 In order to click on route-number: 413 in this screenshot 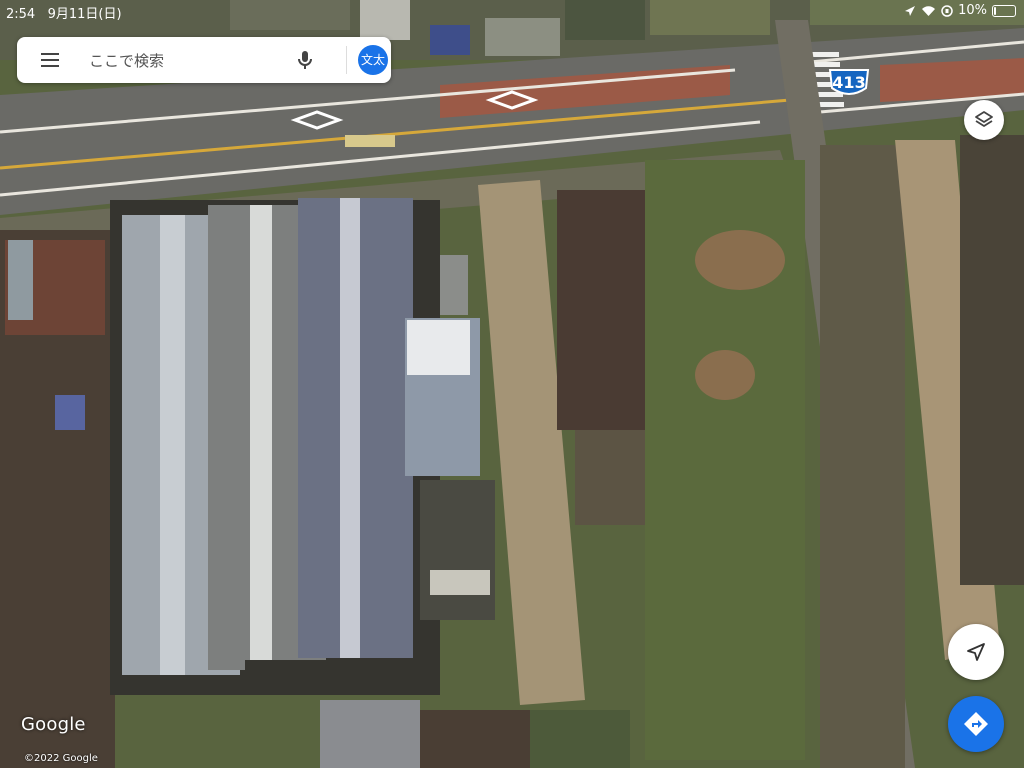, I will do `click(849, 82)`.